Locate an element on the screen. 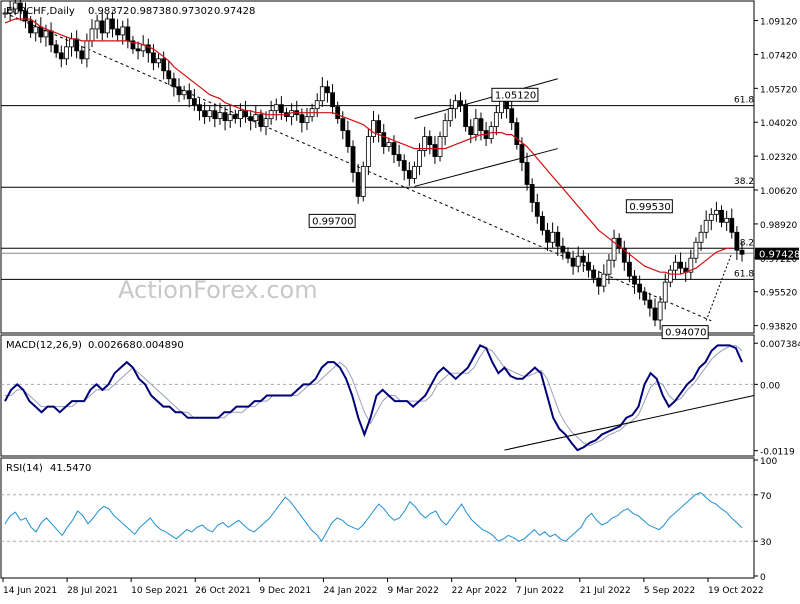 This screenshot has height=604, width=800. x-tick-label: 7 Jun 2022 is located at coordinates (540, 591).